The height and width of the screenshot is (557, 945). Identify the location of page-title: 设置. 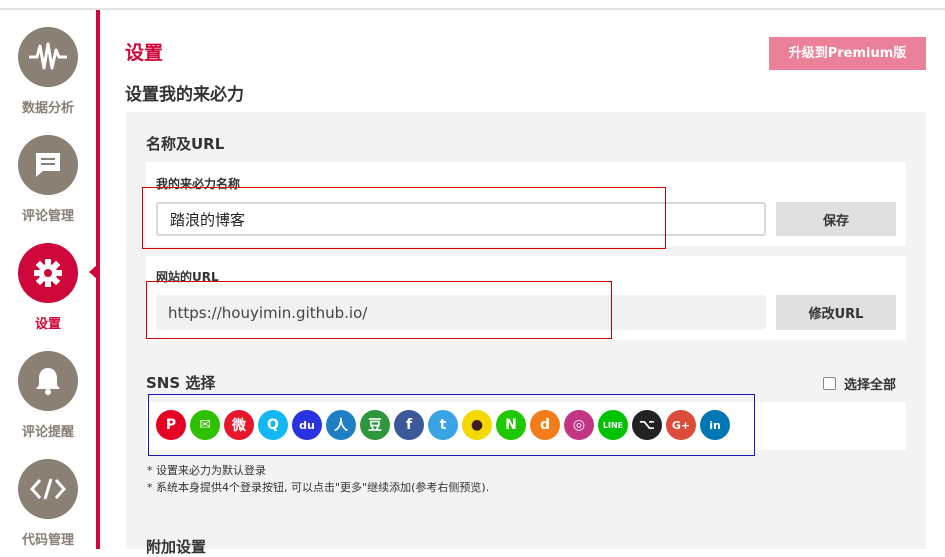
(144, 53).